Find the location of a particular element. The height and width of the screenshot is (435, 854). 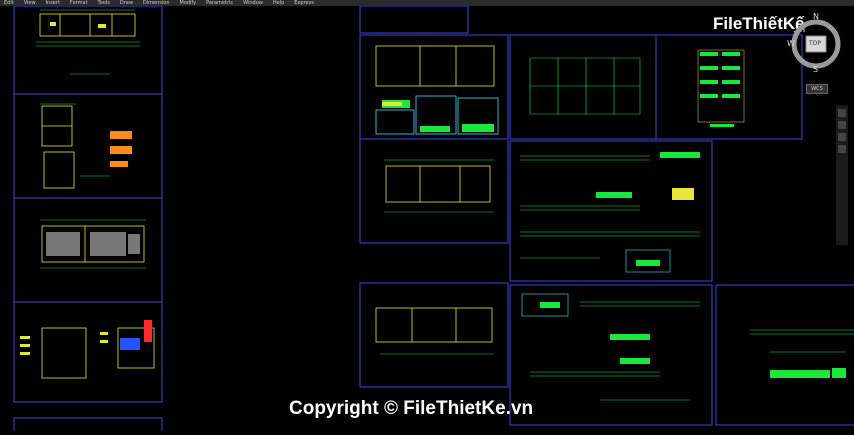

viewcube: N W S TOP is located at coordinates (815, 44).